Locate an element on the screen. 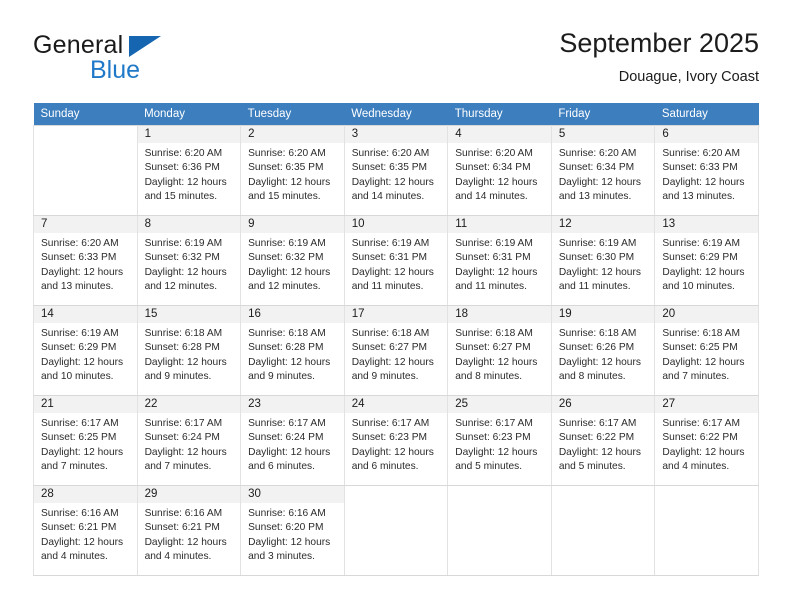 The width and height of the screenshot is (792, 612). daylight-text-line2: and 5 minutes. is located at coordinates (592, 466).